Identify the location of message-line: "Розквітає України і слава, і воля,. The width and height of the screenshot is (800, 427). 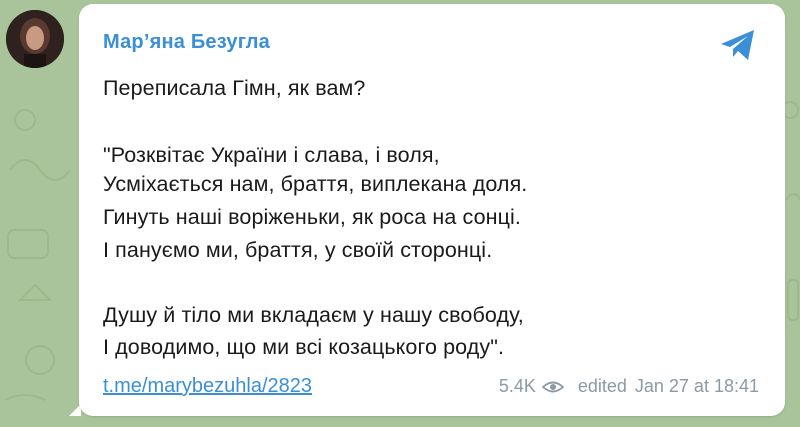
(271, 155).